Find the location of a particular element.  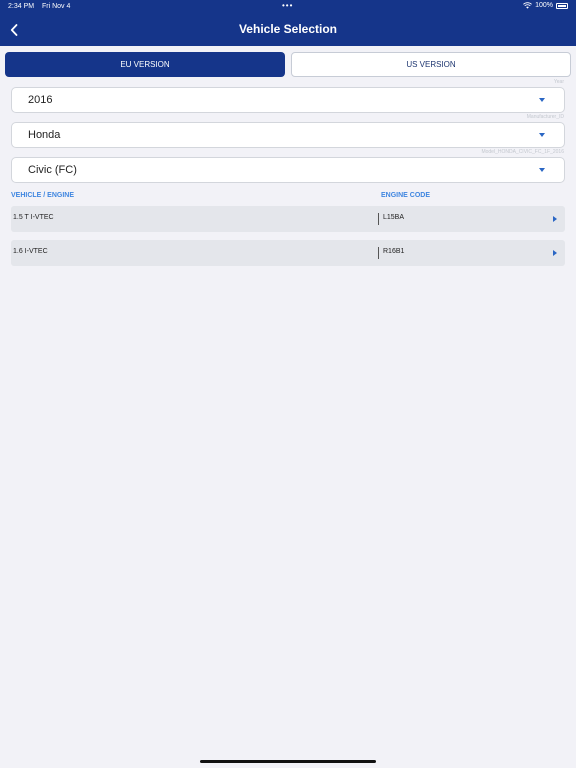

model-value: Civic (FC) is located at coordinates (52, 170).